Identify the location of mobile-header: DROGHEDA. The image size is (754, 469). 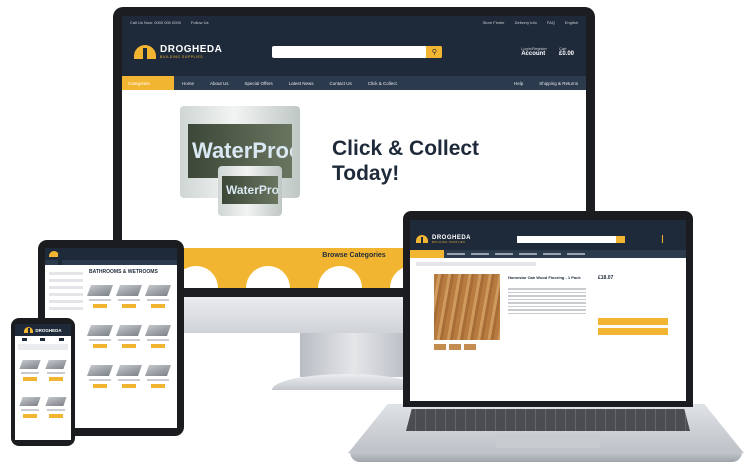
(43, 330).